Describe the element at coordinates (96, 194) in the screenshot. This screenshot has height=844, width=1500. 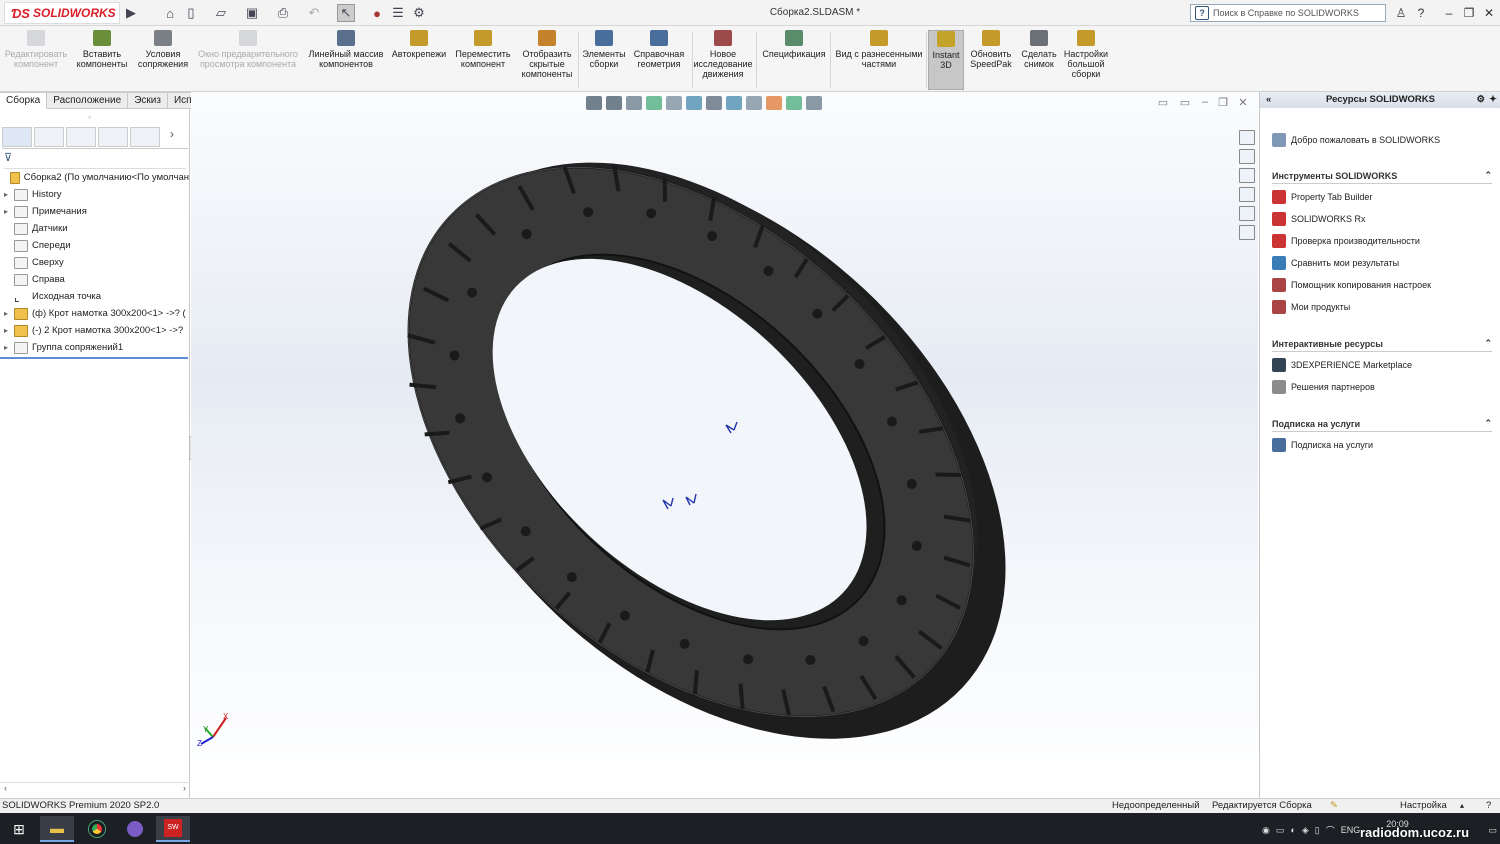
I see `tree-node: ▸ History` at that location.